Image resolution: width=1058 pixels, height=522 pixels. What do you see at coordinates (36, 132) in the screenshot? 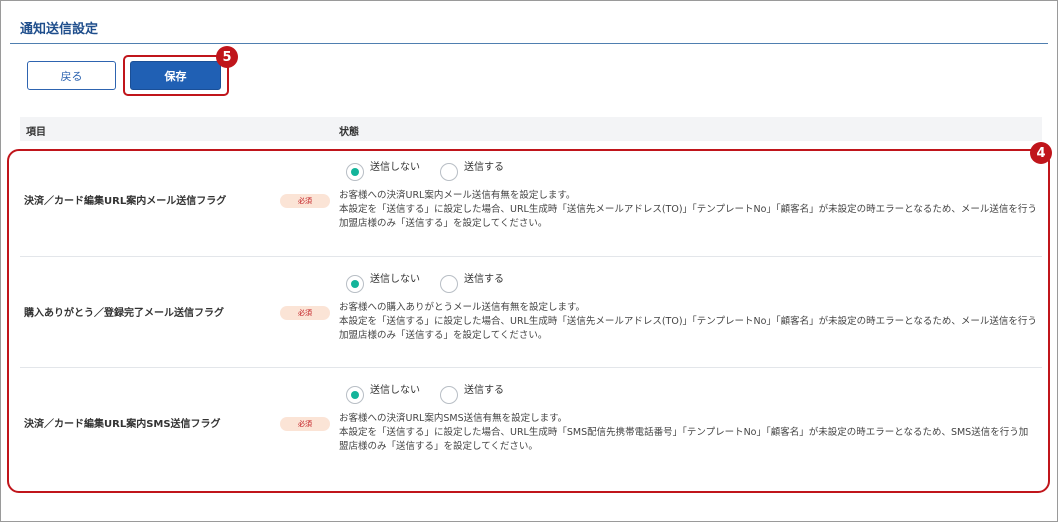
I see `header-item: 項目` at bounding box center [36, 132].